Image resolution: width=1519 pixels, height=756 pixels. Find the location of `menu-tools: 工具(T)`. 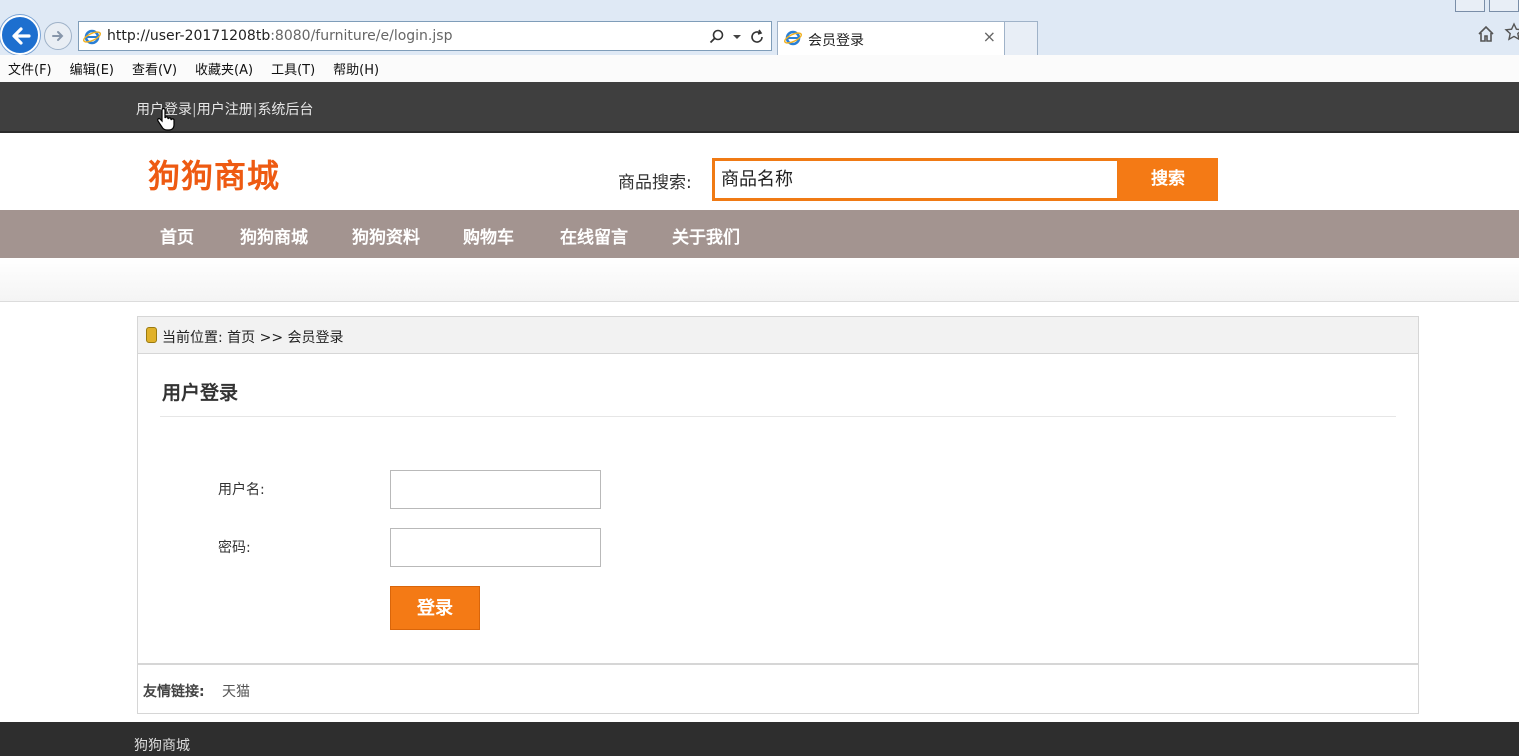

menu-tools: 工具(T) is located at coordinates (293, 68).